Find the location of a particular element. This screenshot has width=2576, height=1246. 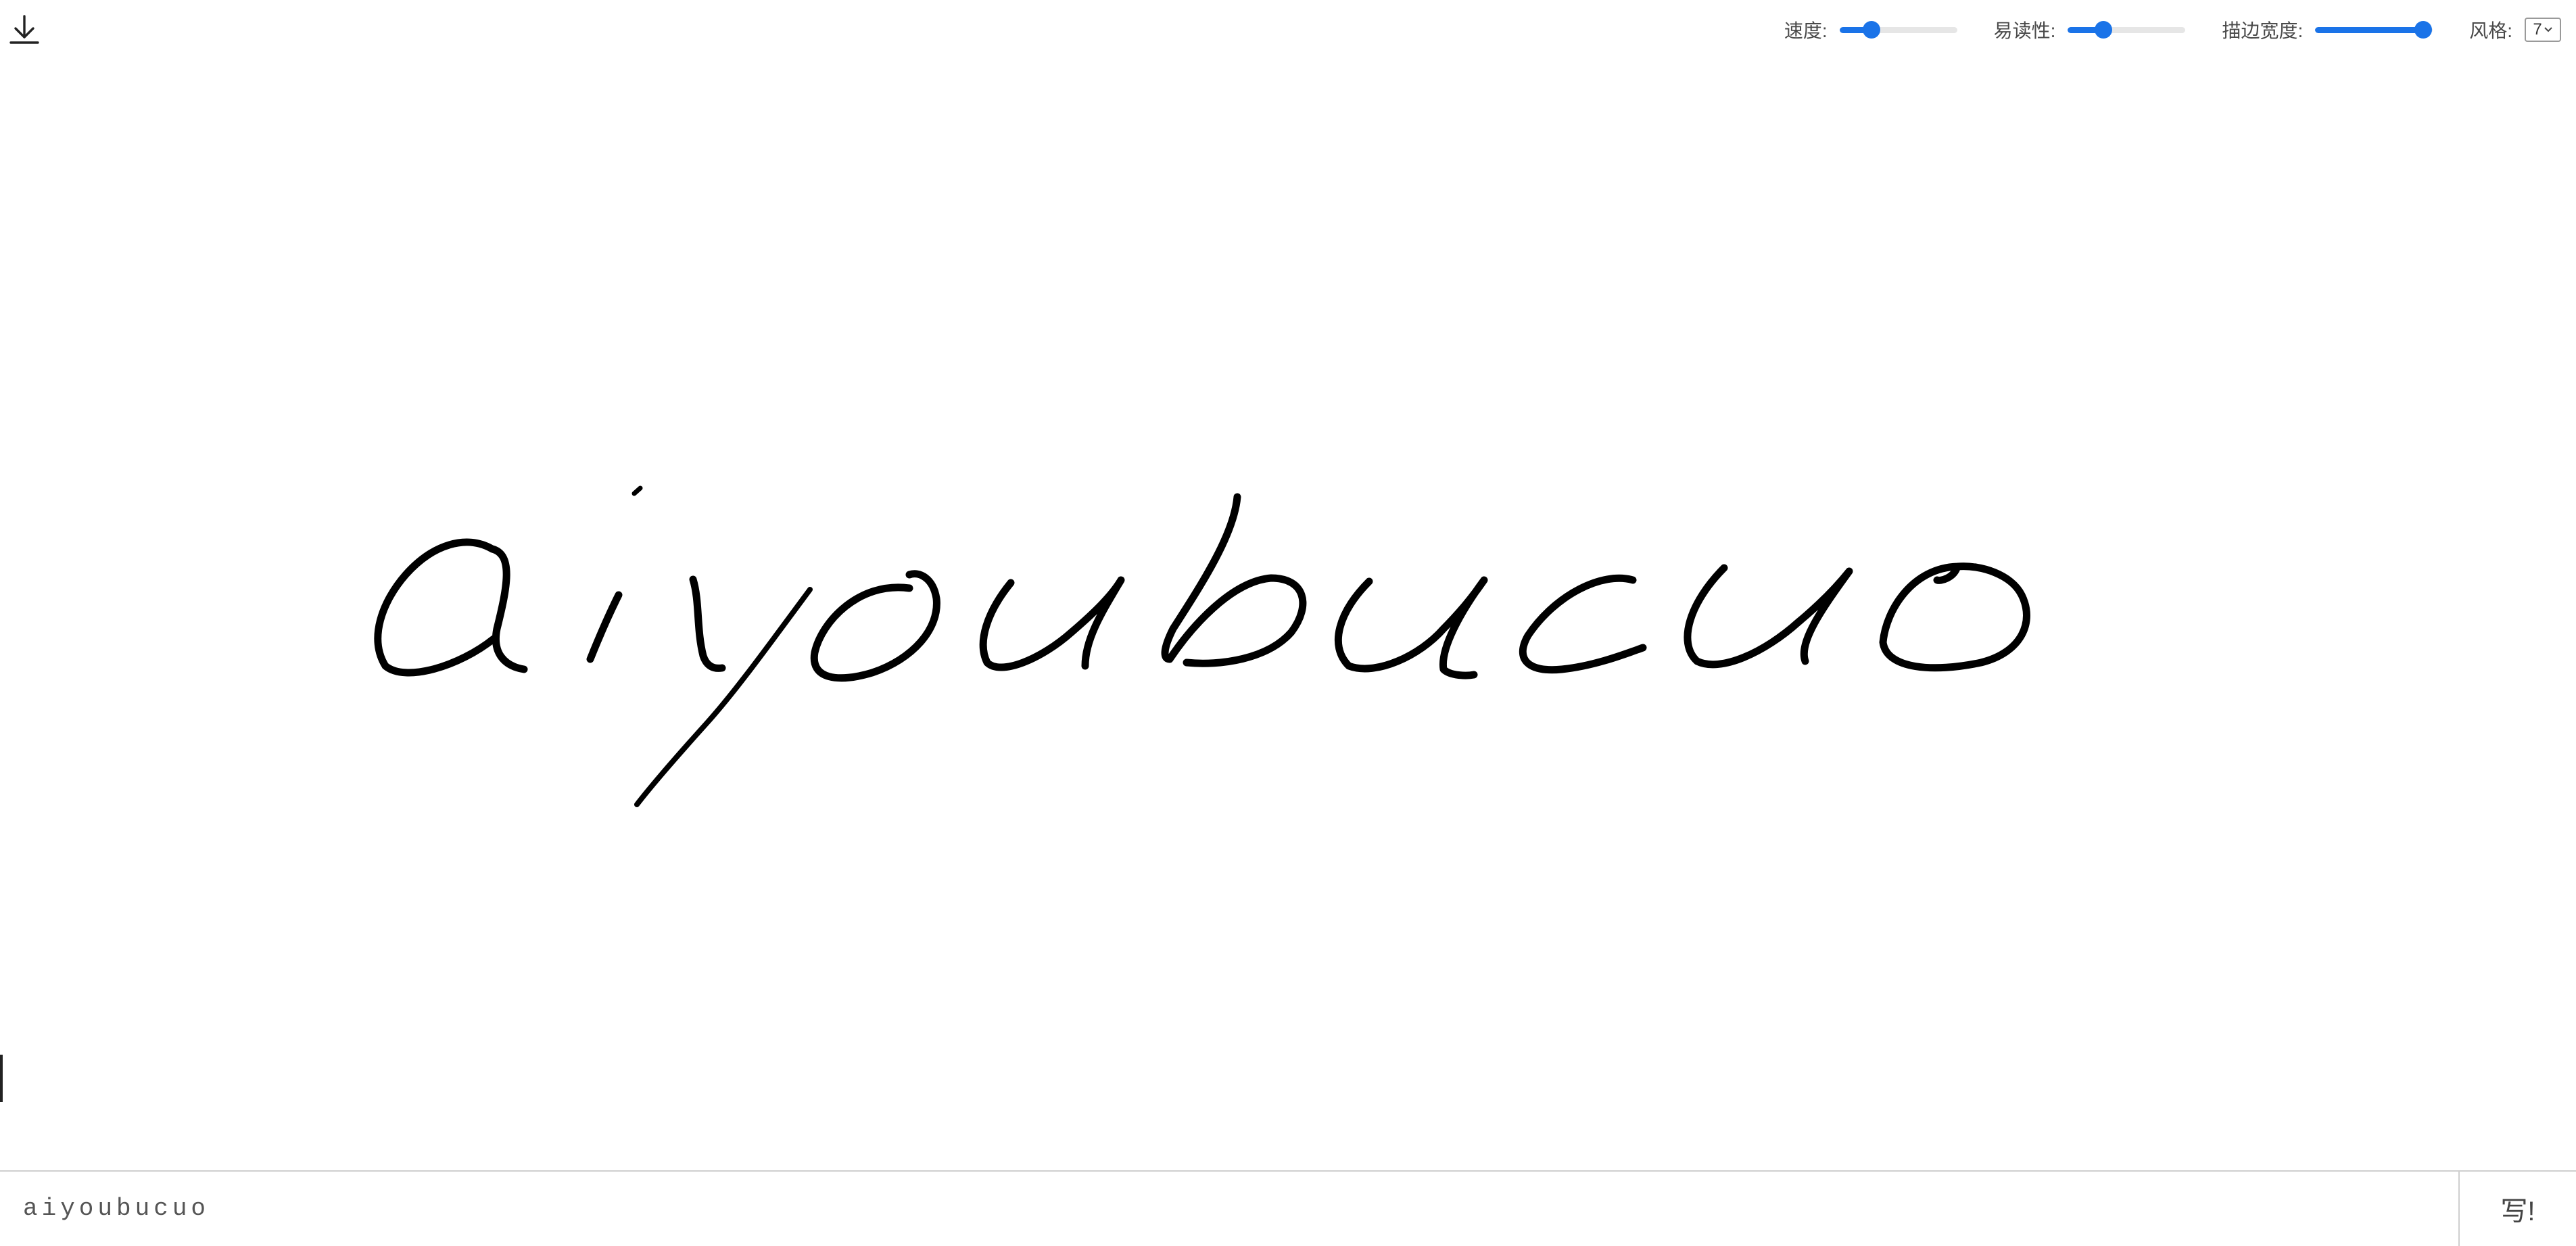

stroke-width-control: 描边宽度: is located at coordinates (2327, 29).